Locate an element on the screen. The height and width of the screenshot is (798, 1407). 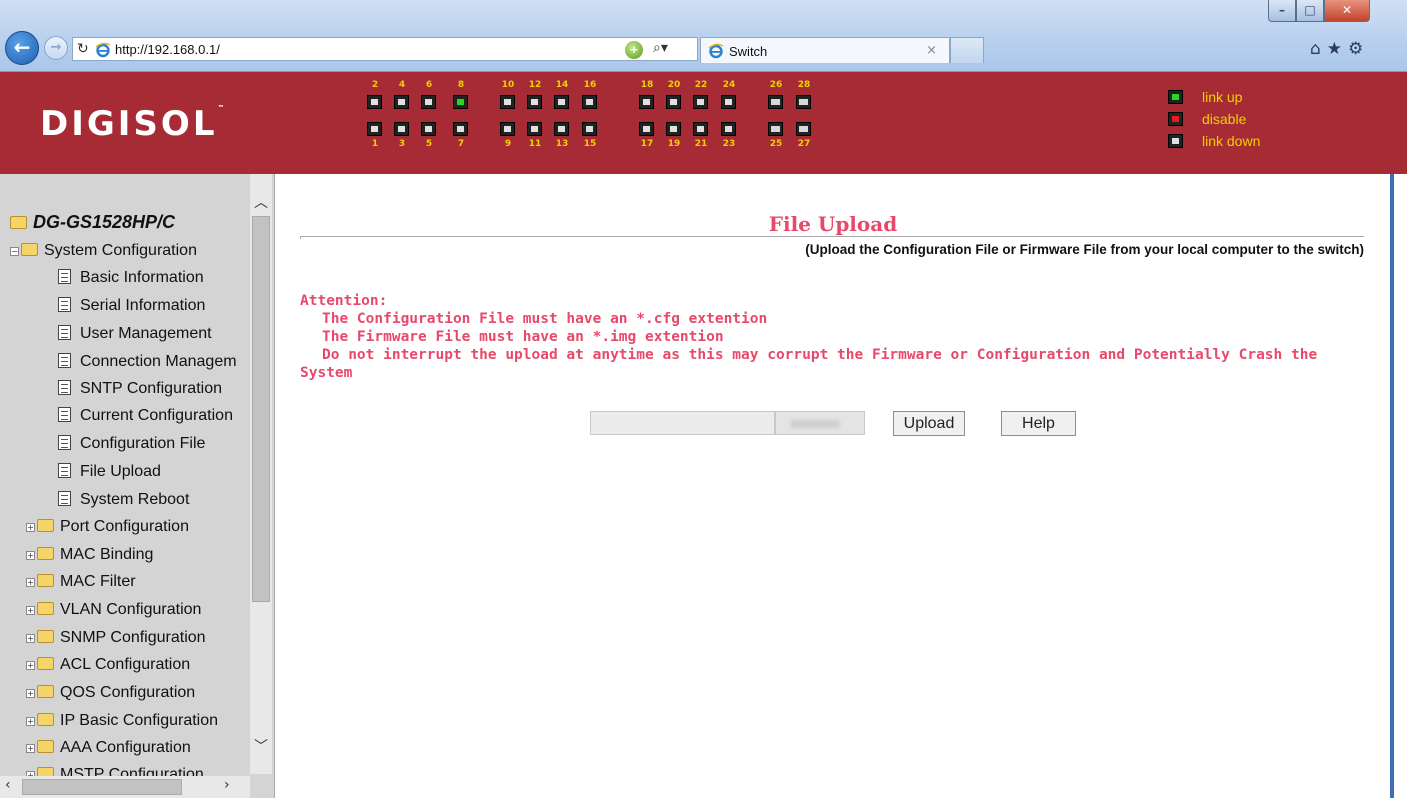
port-1-icon is located at coordinates (374, 129).